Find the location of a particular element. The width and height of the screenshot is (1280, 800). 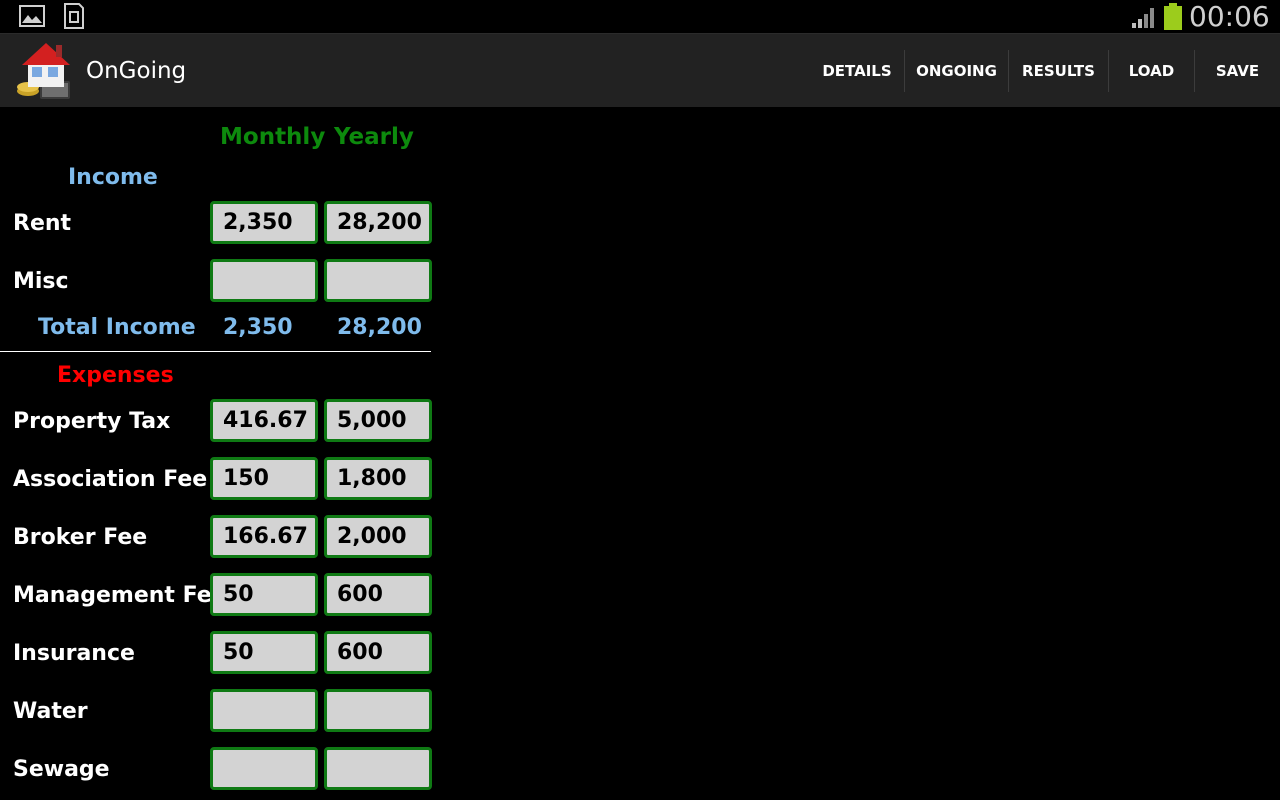

property-tax-monthly-input: 416.67 is located at coordinates (264, 420).